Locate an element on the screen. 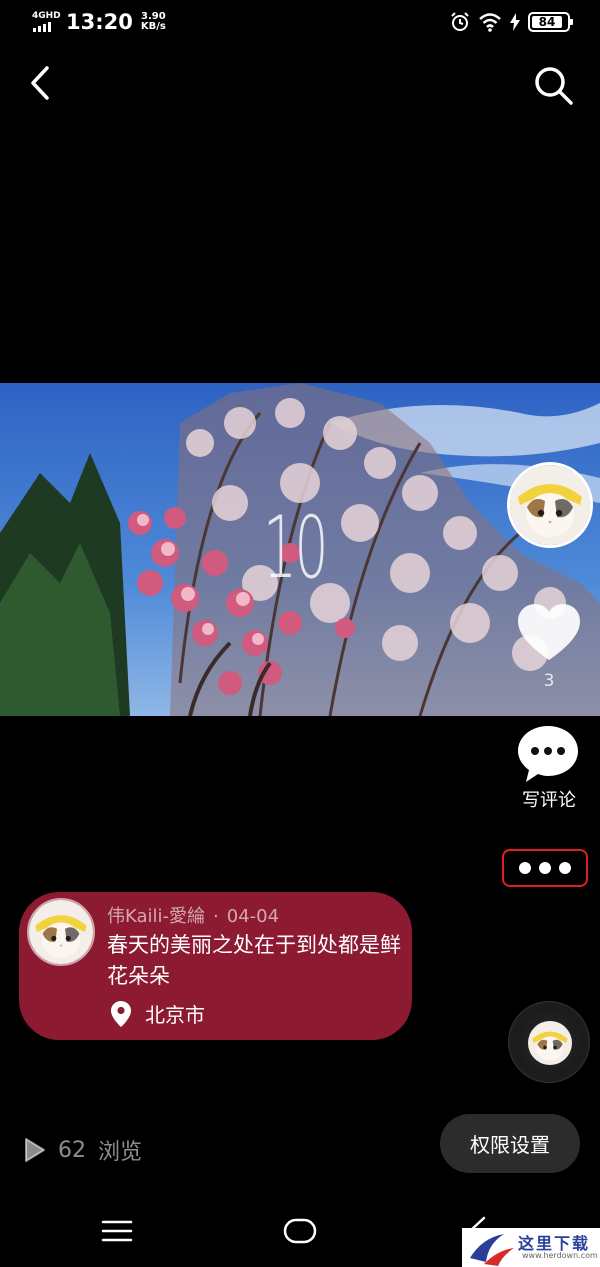 The height and width of the screenshot is (1267, 600). back-button is located at coordinates (42, 82).